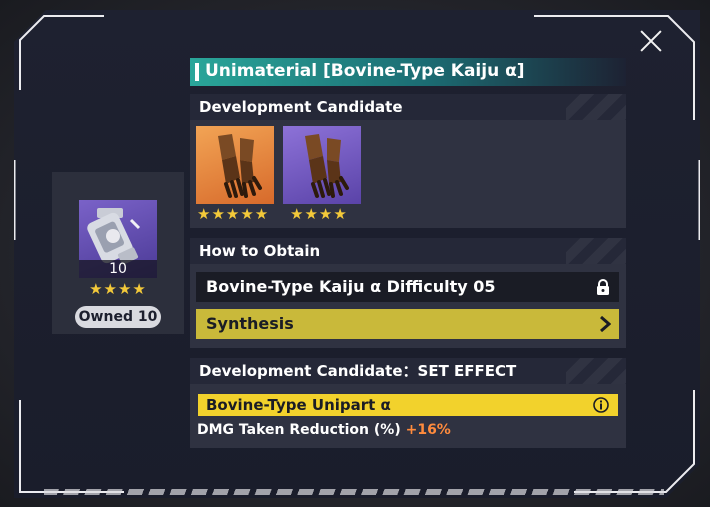 The width and height of the screenshot is (710, 507). Describe the element at coordinates (299, 430) in the screenshot. I see `effect-label: DMG Taken Reduction (%)` at that location.